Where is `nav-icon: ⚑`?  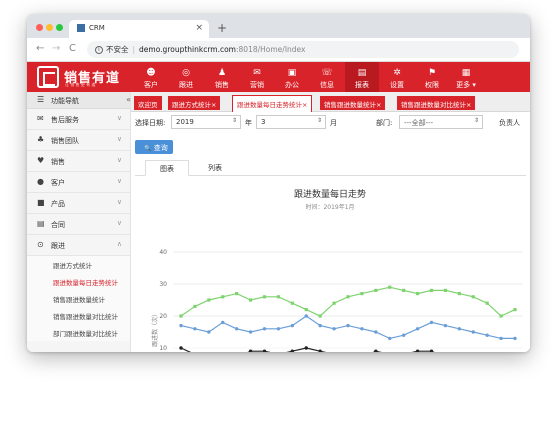 nav-icon: ⚑ is located at coordinates (432, 73).